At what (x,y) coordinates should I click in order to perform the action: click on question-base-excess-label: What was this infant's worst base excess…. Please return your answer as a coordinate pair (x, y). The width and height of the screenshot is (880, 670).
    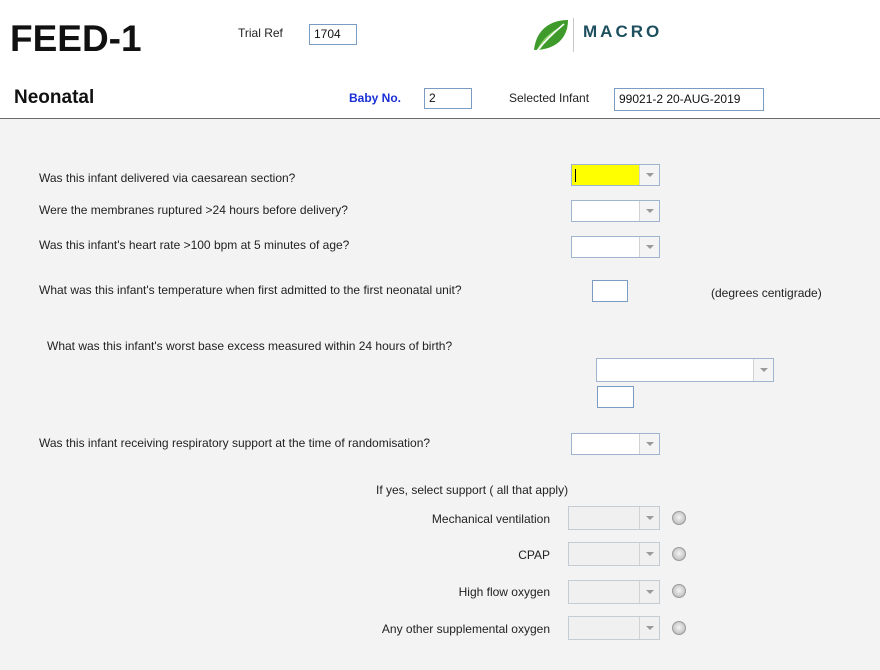
    Looking at the image, I should click on (250, 346).